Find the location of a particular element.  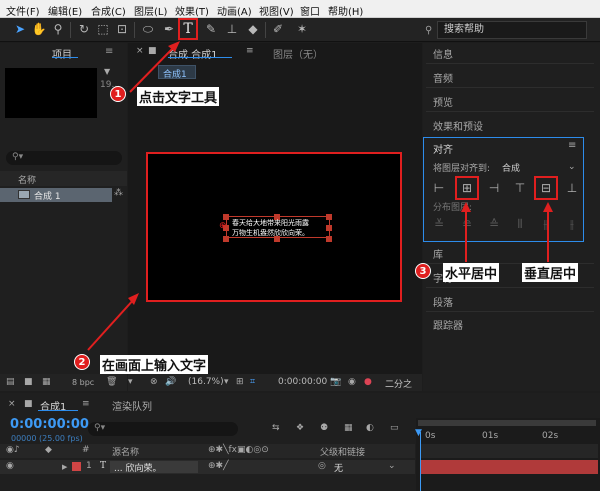

distribute-top-icon: ≚ is located at coordinates (439, 224).